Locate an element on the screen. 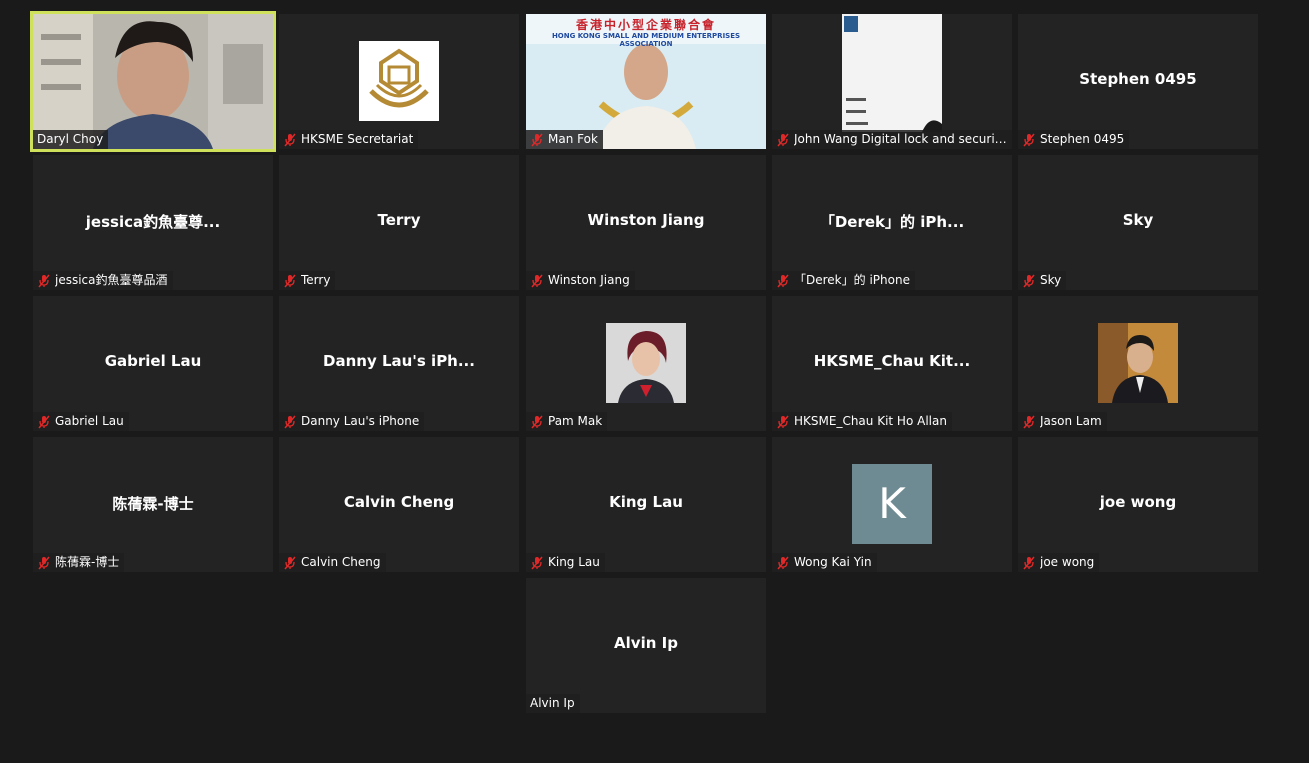 This screenshot has height=763, width=1309. display-name: Terry is located at coordinates (399, 220).